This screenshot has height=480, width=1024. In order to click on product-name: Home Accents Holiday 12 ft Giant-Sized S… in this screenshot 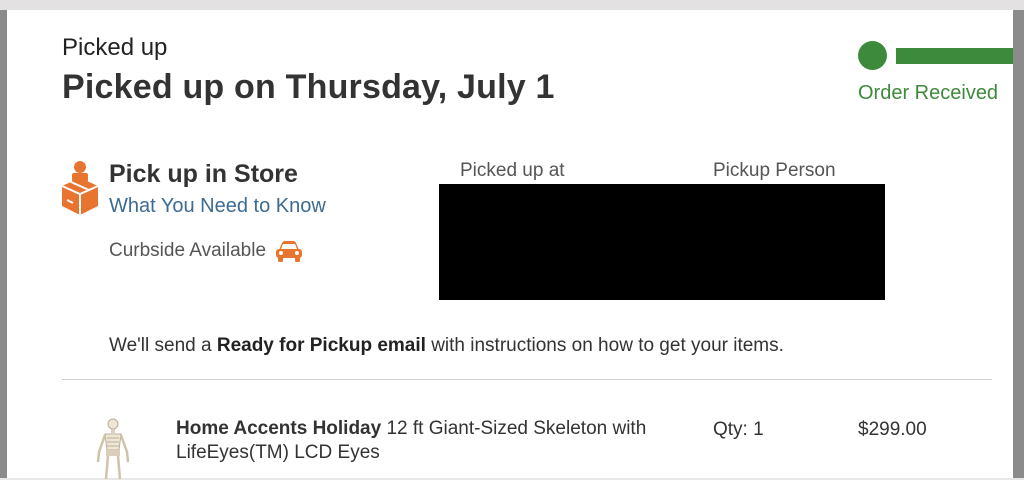, I will do `click(436, 441)`.